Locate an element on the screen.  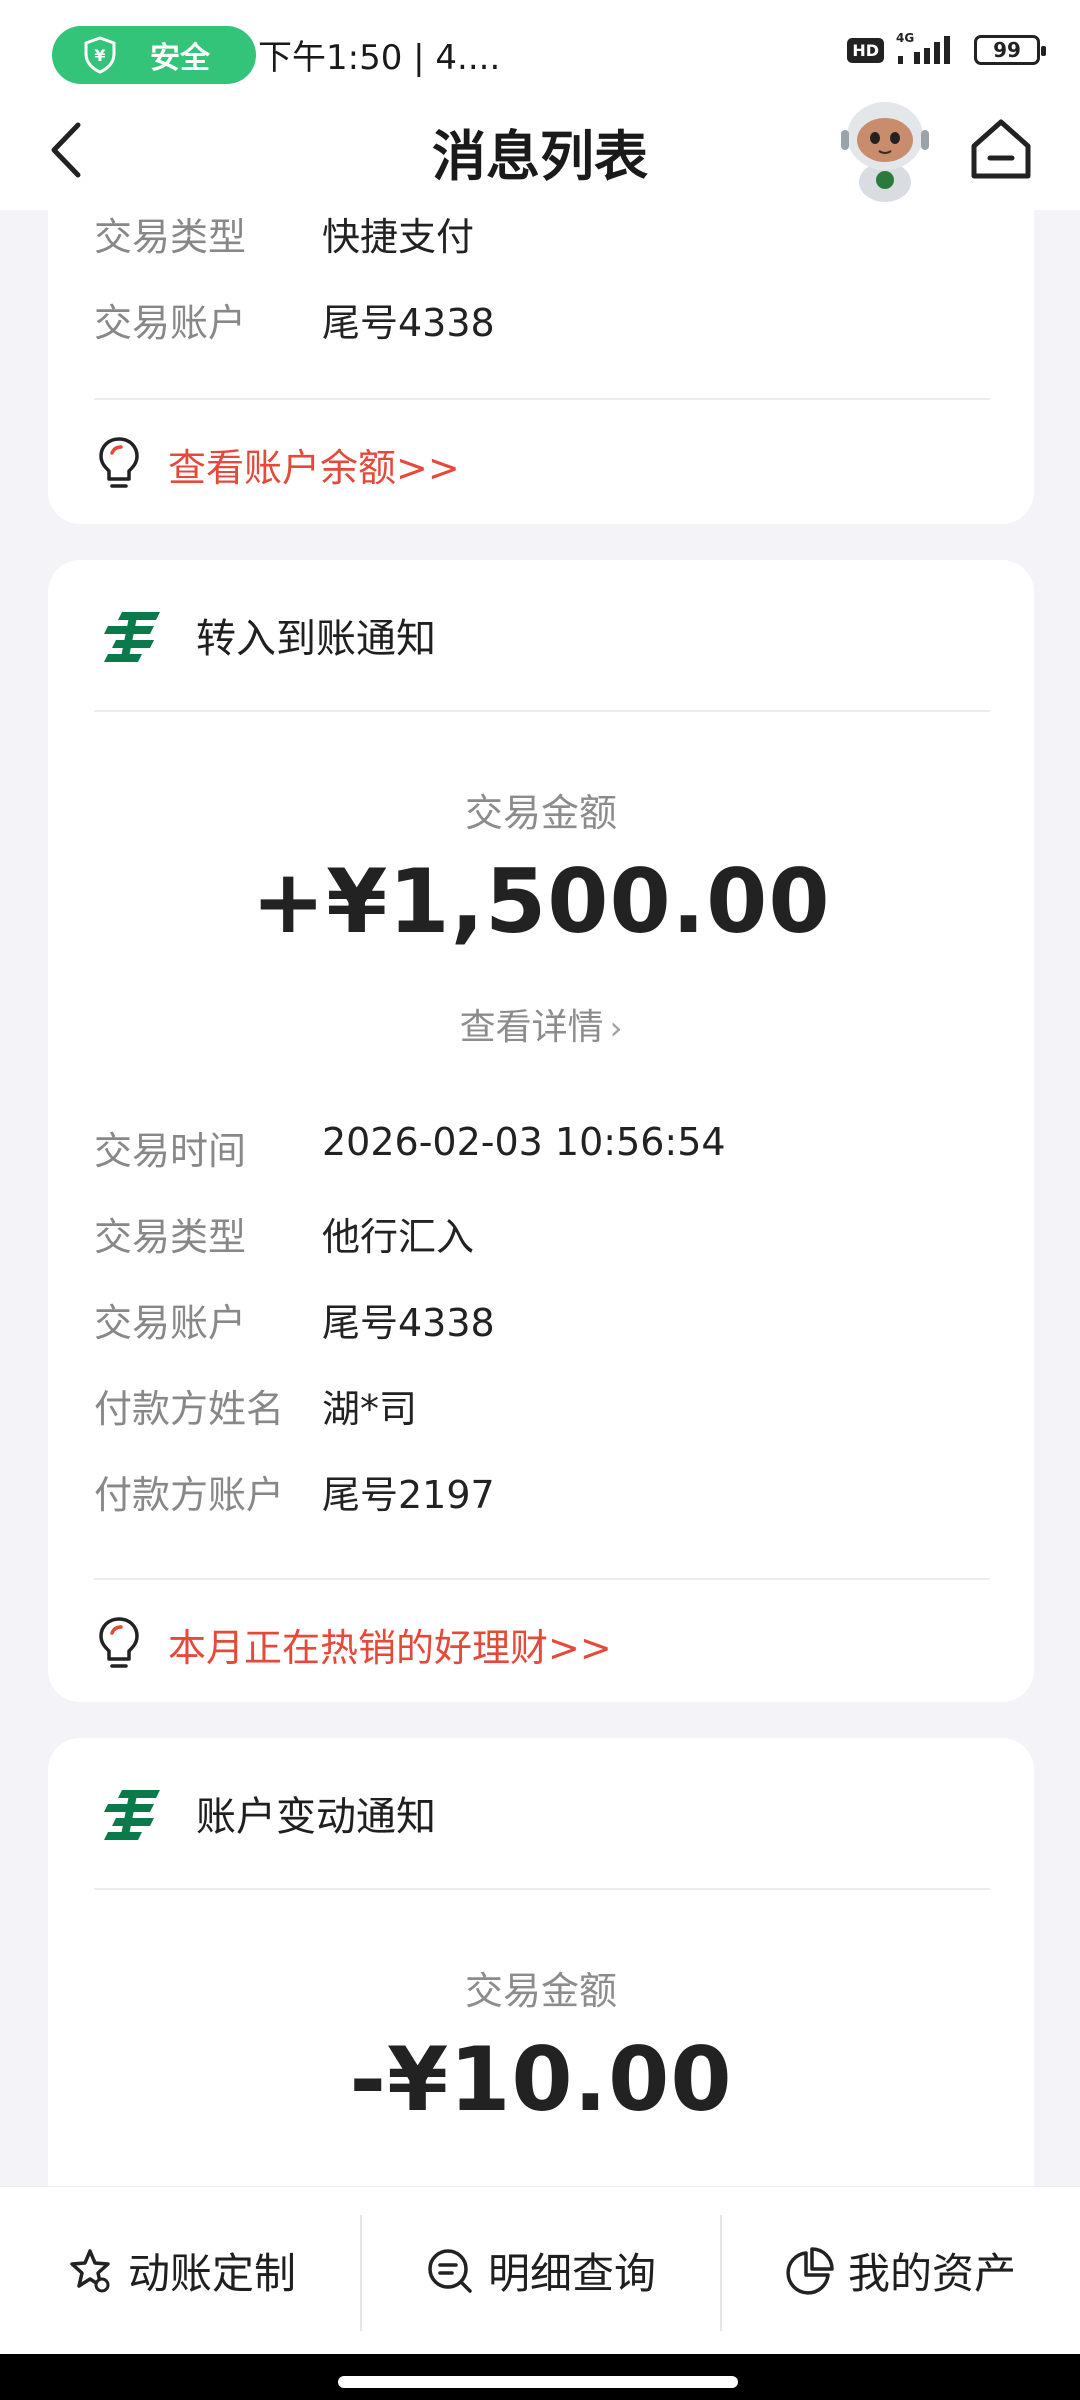
home-indicator is located at coordinates (538, 2382).